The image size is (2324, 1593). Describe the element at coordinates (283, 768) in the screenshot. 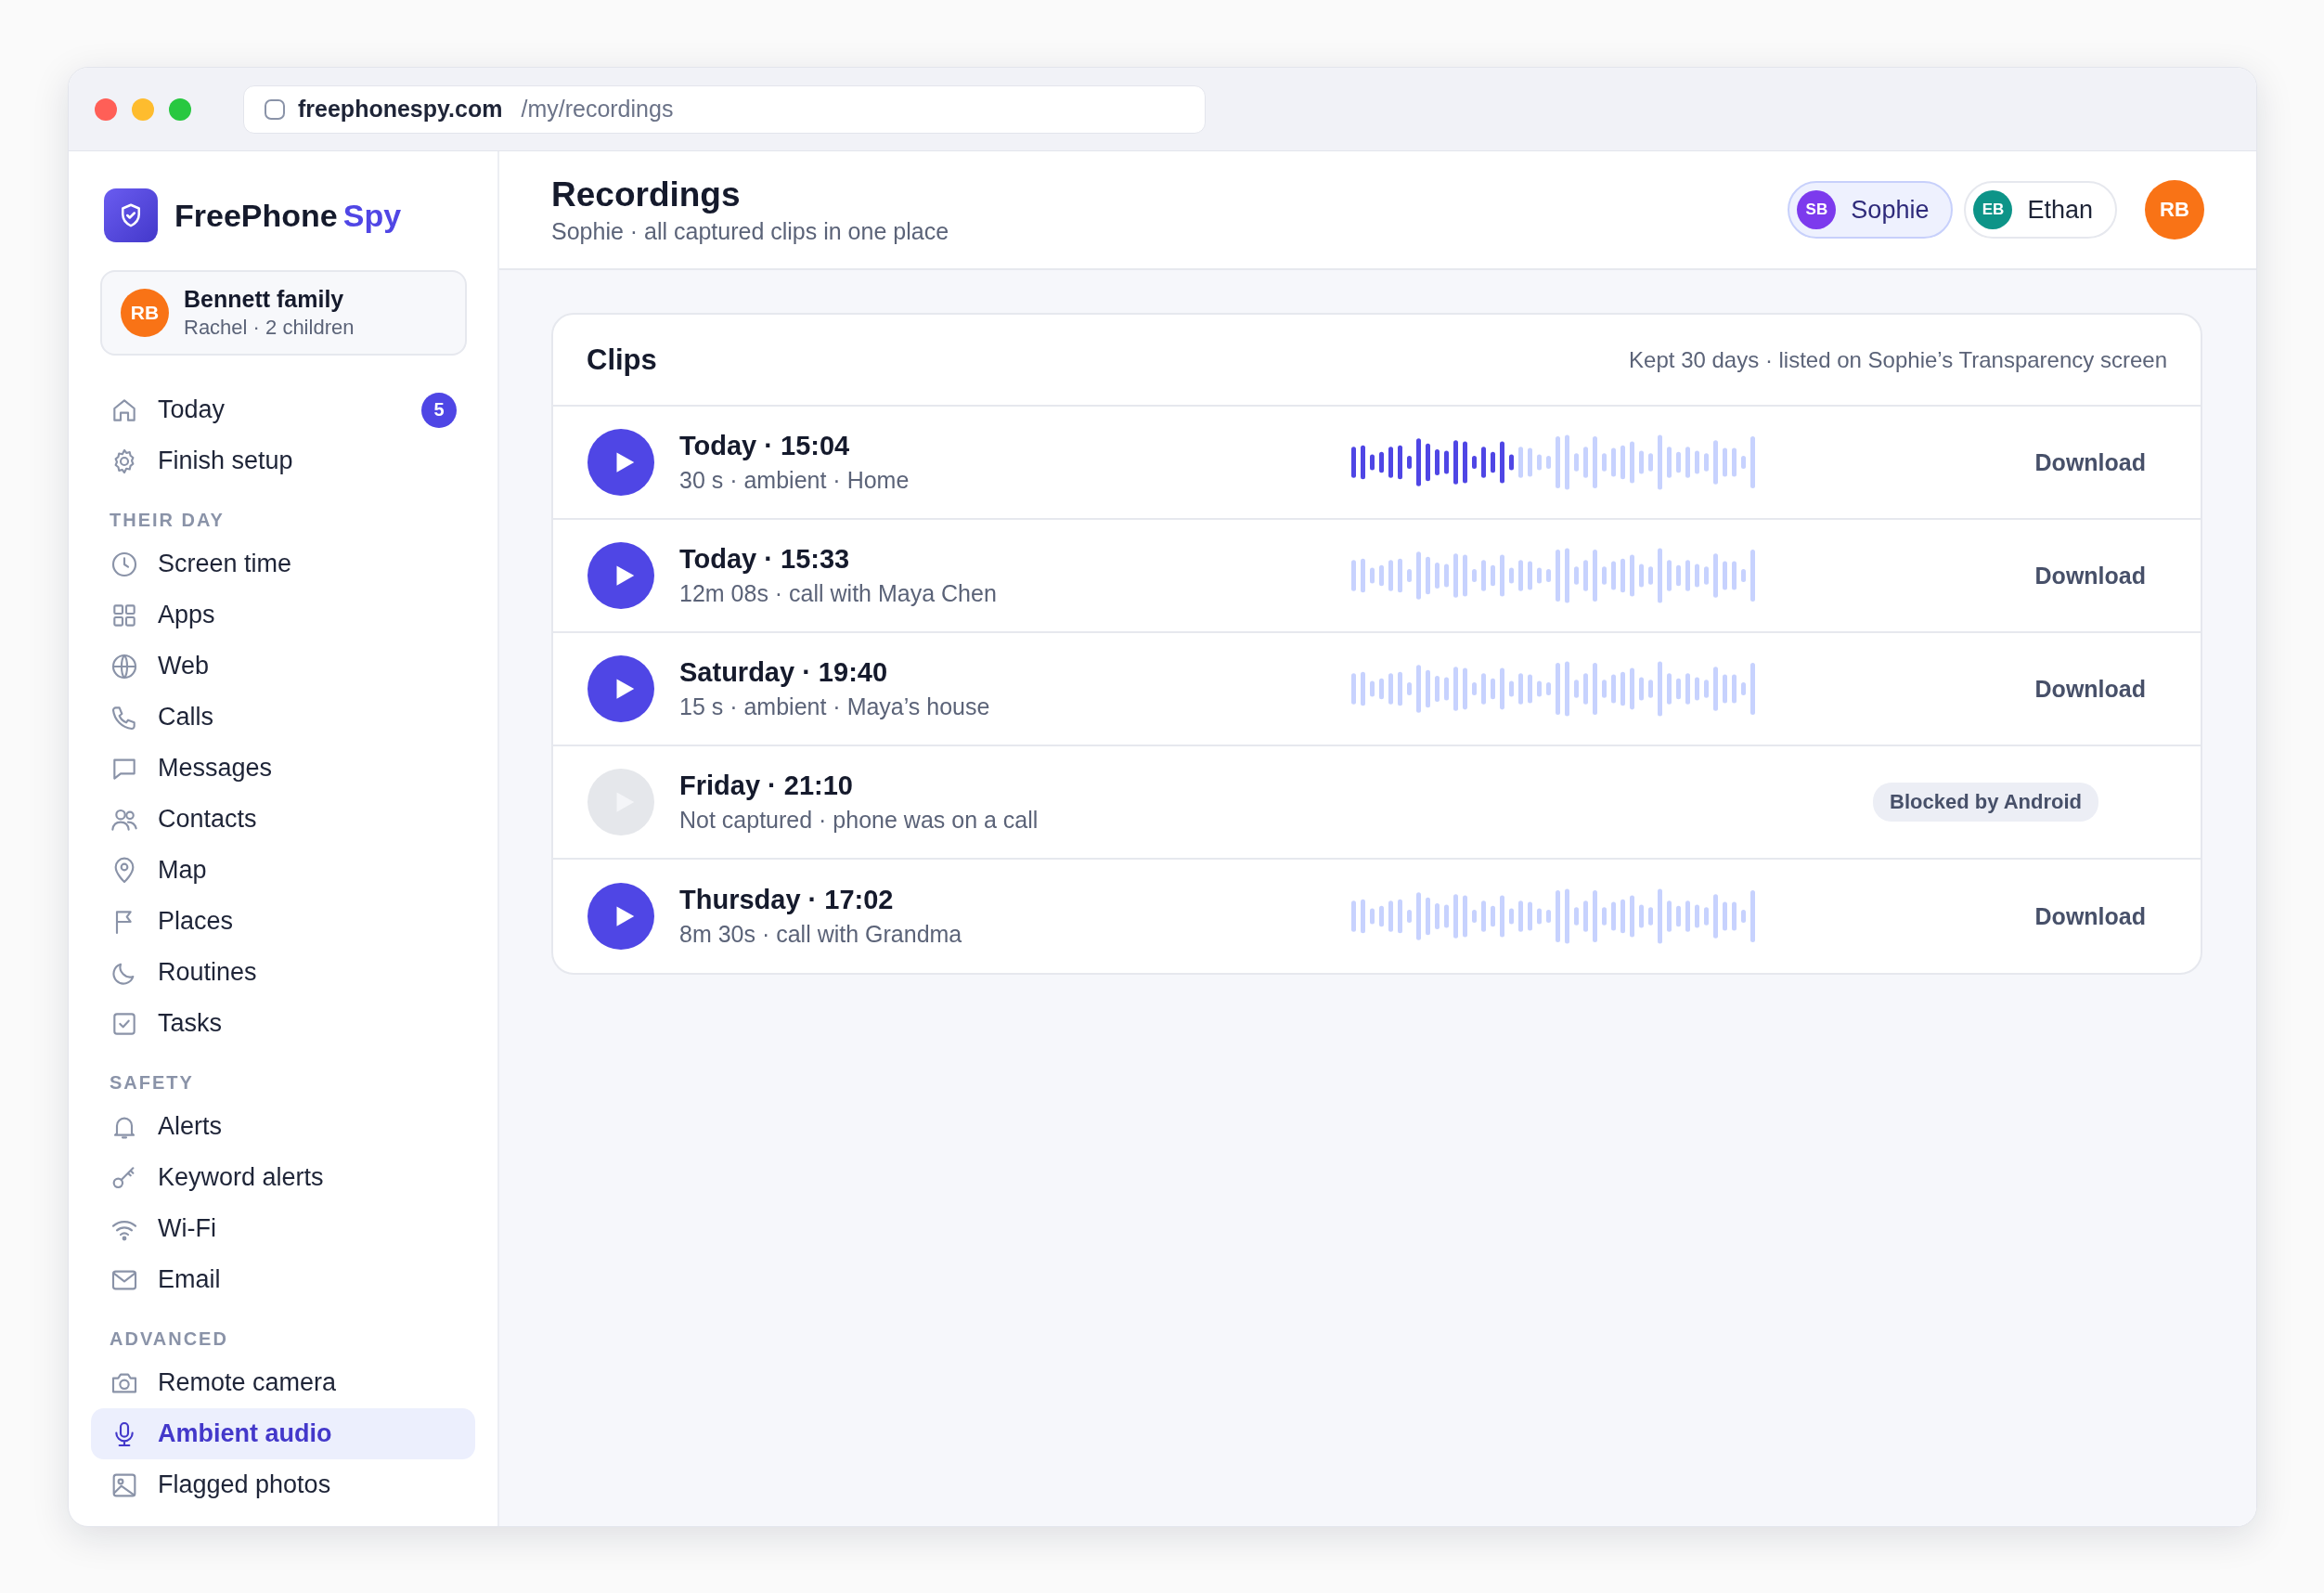

I see `sidebar-item: Messages` at that location.